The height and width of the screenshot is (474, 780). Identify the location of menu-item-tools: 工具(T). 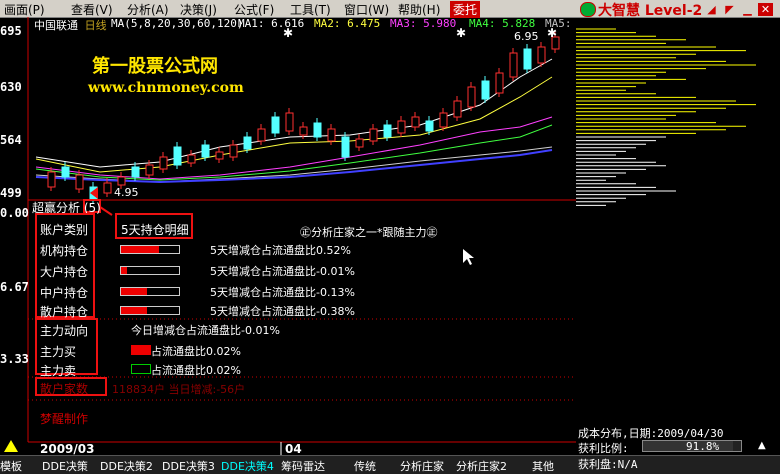
(310, 9).